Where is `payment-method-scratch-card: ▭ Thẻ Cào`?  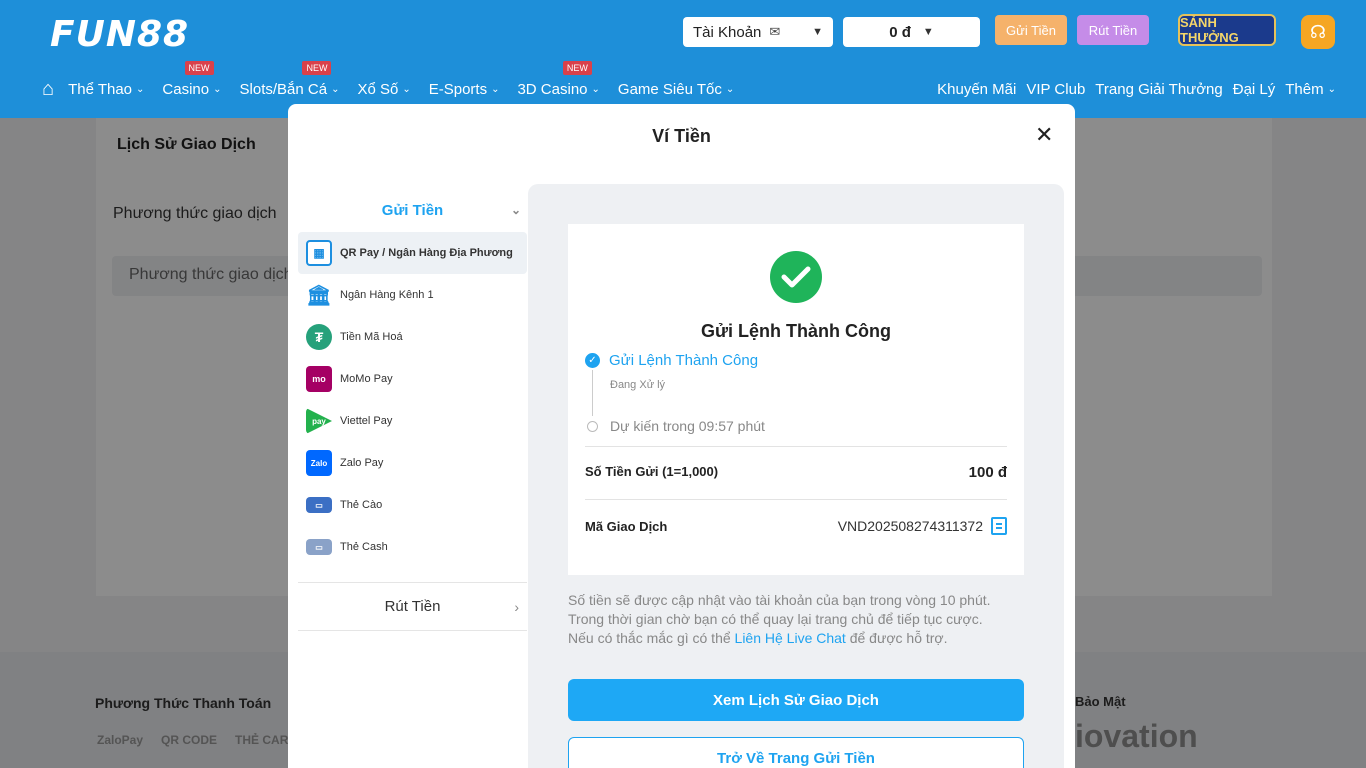
payment-method-scratch-card: ▭ Thẻ Cào is located at coordinates (412, 505).